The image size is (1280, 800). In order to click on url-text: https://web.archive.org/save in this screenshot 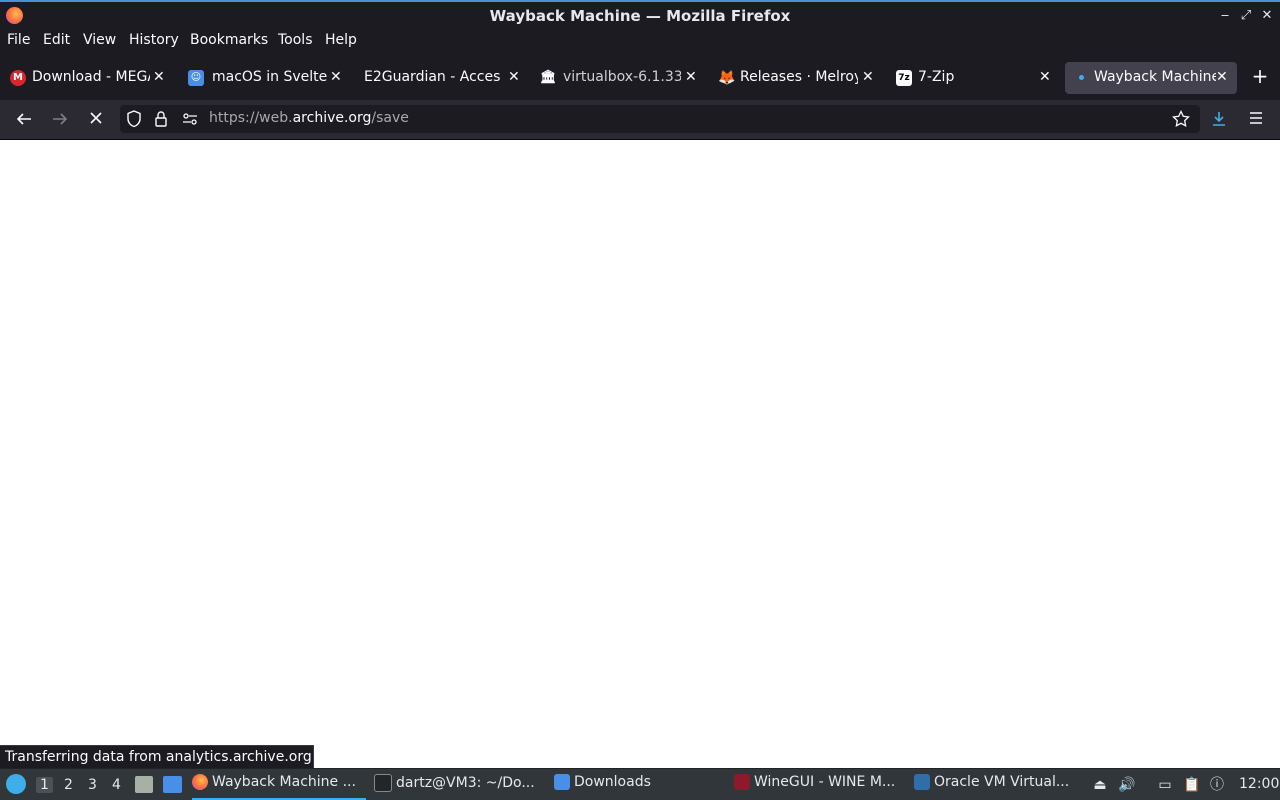, I will do `click(309, 118)`.